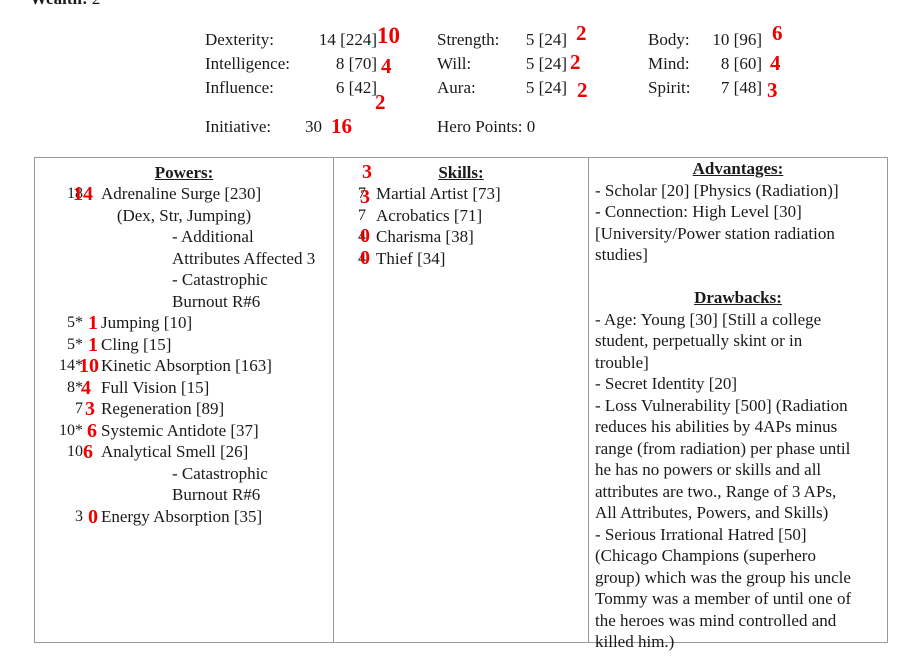 The height and width of the screenshot is (663, 912). I want to click on power-name: Regeneration [89], so click(163, 408).